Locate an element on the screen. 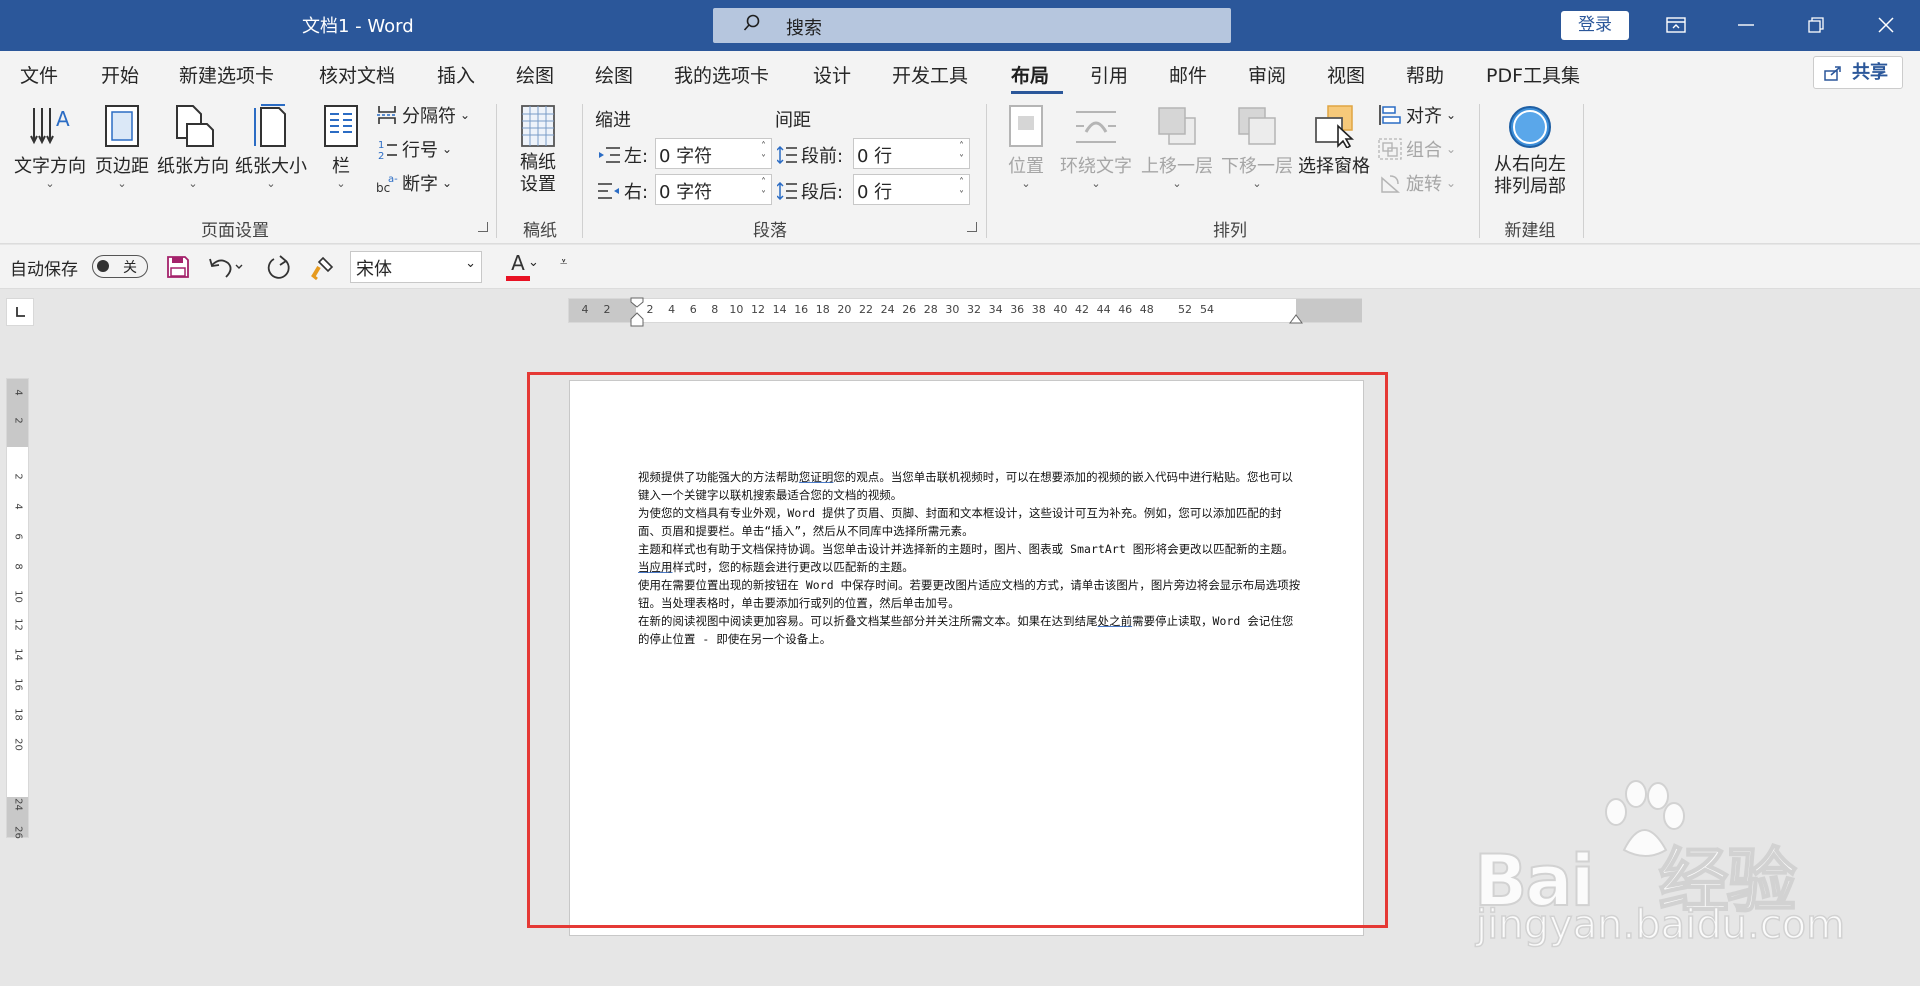 The width and height of the screenshot is (1920, 986). save-icon is located at coordinates (178, 269).